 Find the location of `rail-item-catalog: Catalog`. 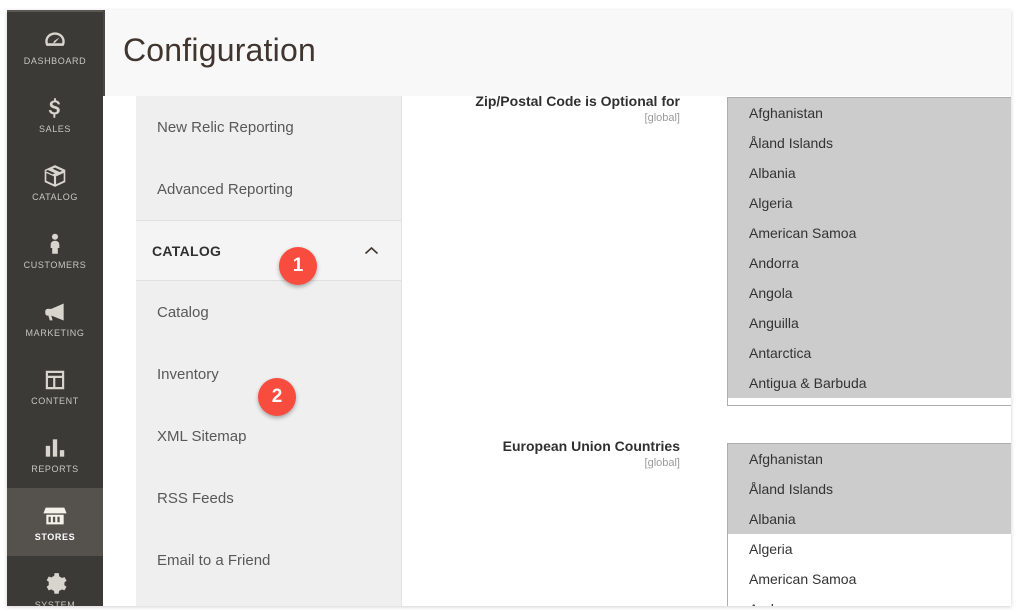

rail-item-catalog: Catalog is located at coordinates (55, 182).